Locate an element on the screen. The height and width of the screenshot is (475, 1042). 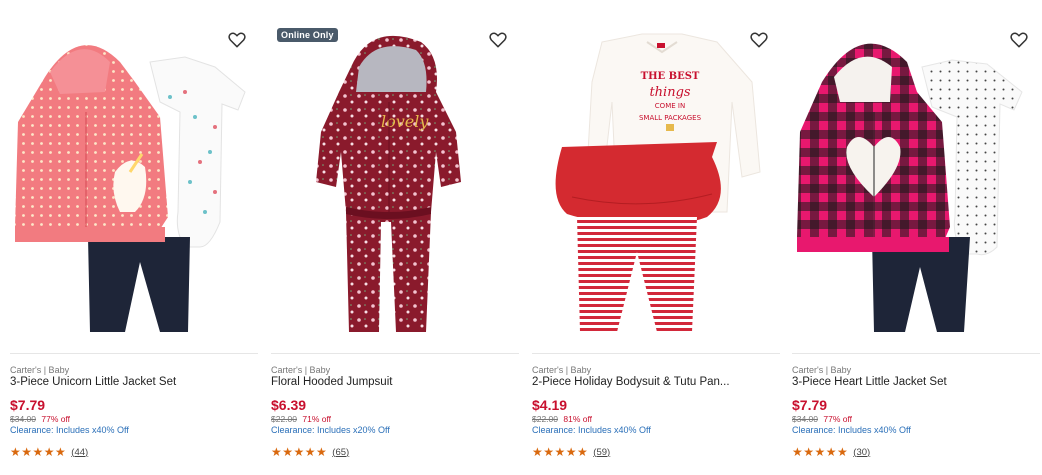
original-price-row: $22.00 71% off is located at coordinates (301, 419).